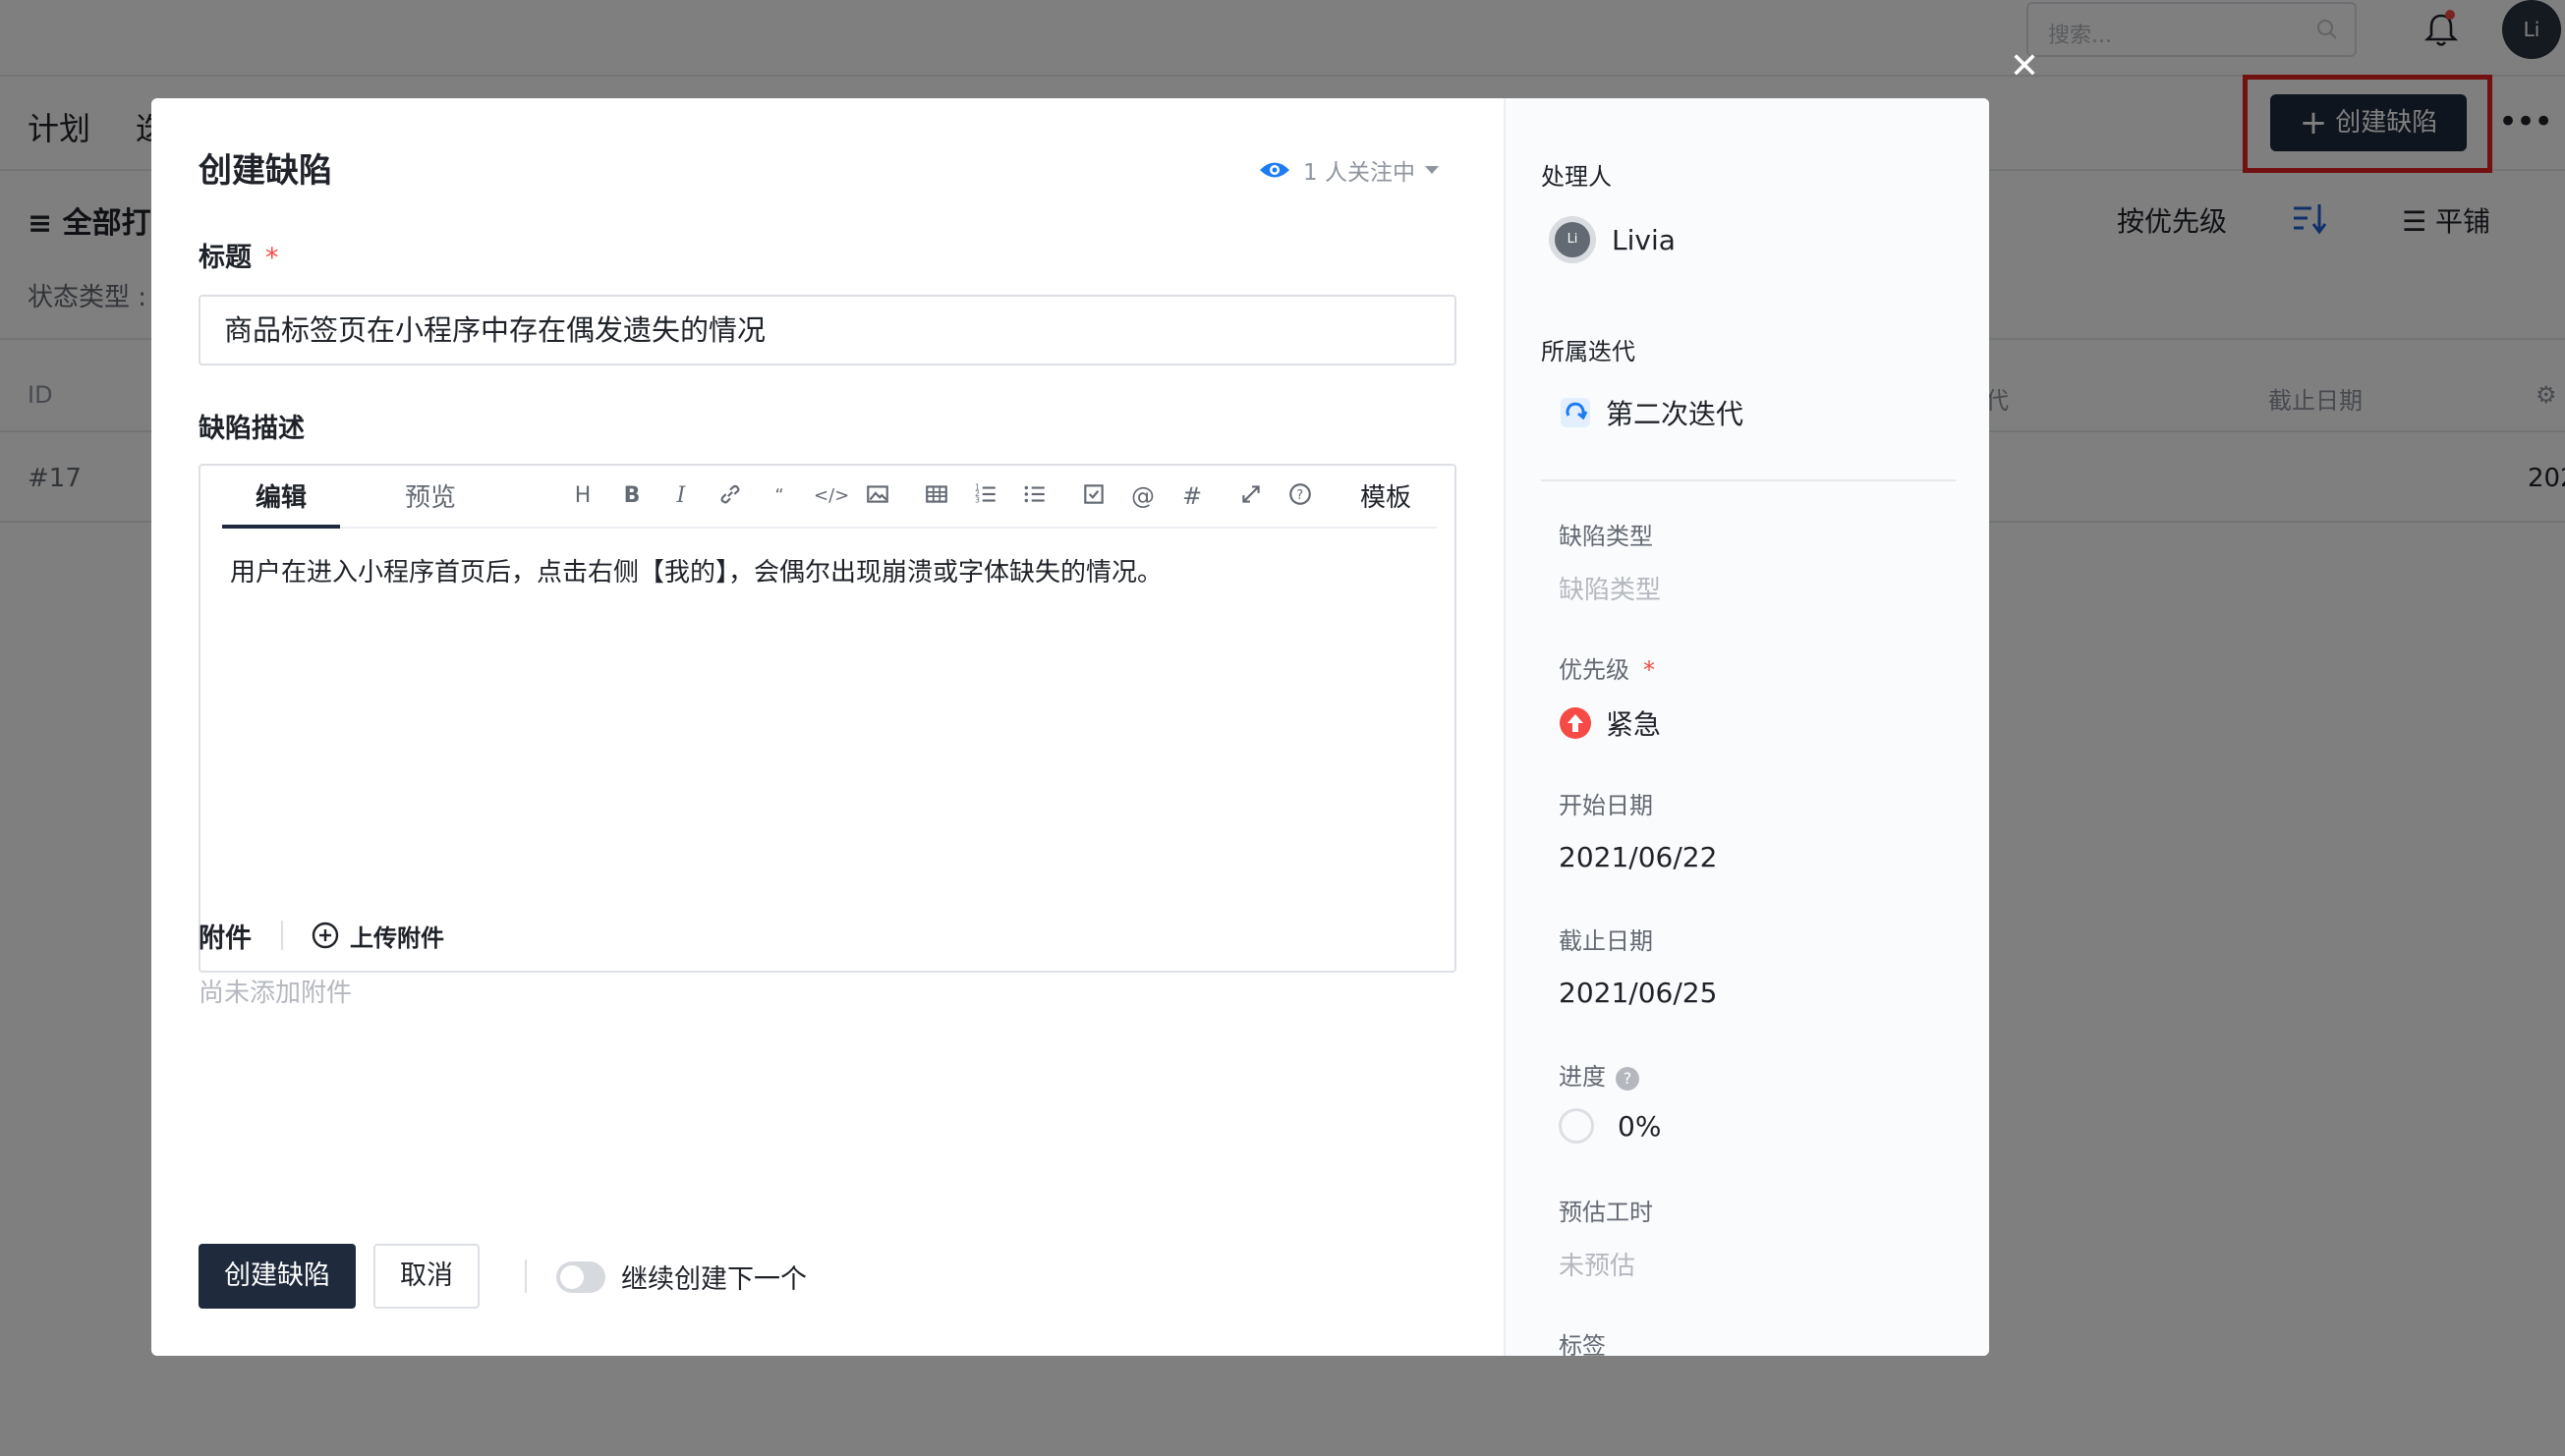 This screenshot has width=2565, height=1456. I want to click on progress-label-text: 进度, so click(1582, 1077).